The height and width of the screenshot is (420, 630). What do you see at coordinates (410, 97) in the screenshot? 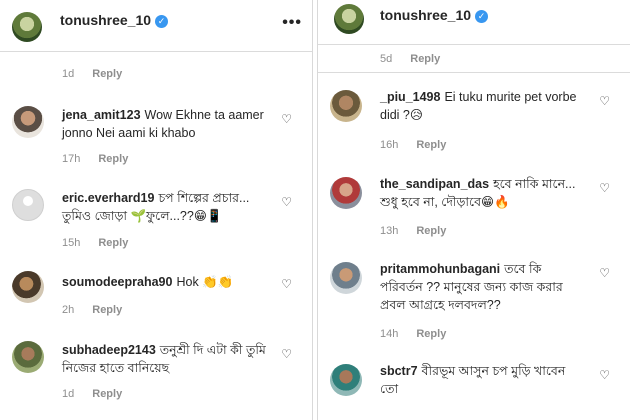
I see `commenter-username: _piu_1498` at bounding box center [410, 97].